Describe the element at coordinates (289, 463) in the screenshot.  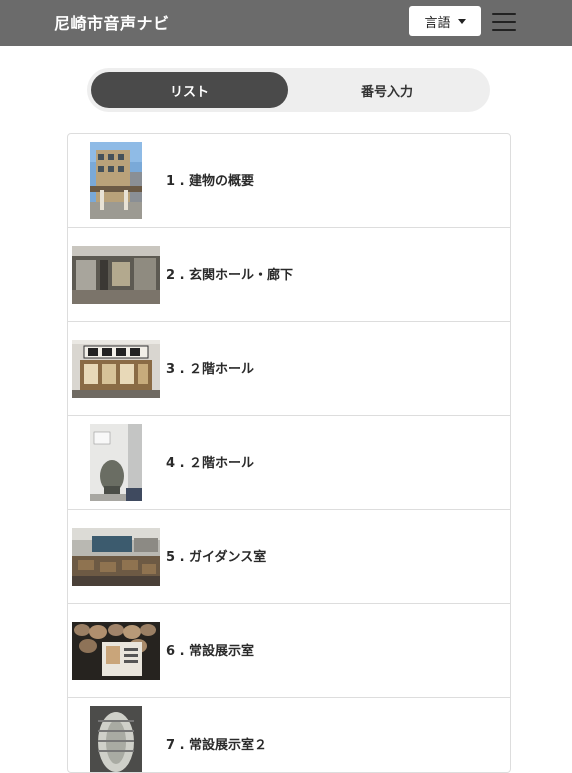
I see `list-item: 4 . ２階ホール` at that location.